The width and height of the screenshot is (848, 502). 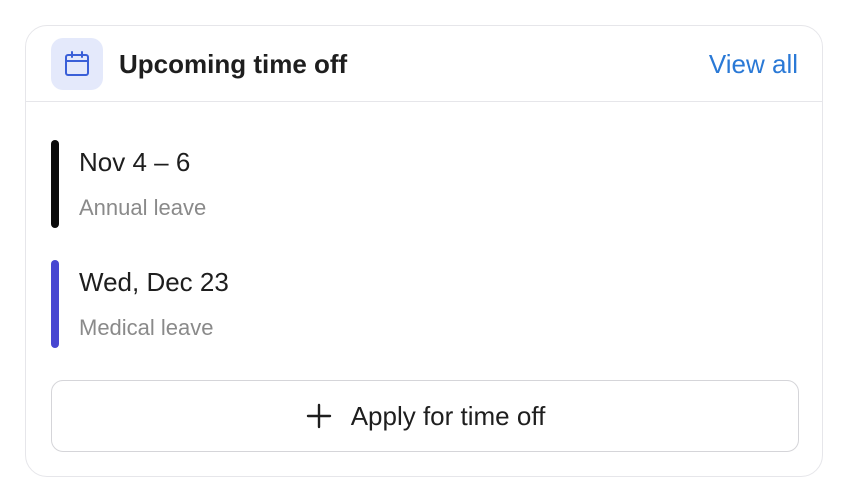 What do you see at coordinates (424, 64) in the screenshot?
I see `card-header: Upcoming time off View all` at bounding box center [424, 64].